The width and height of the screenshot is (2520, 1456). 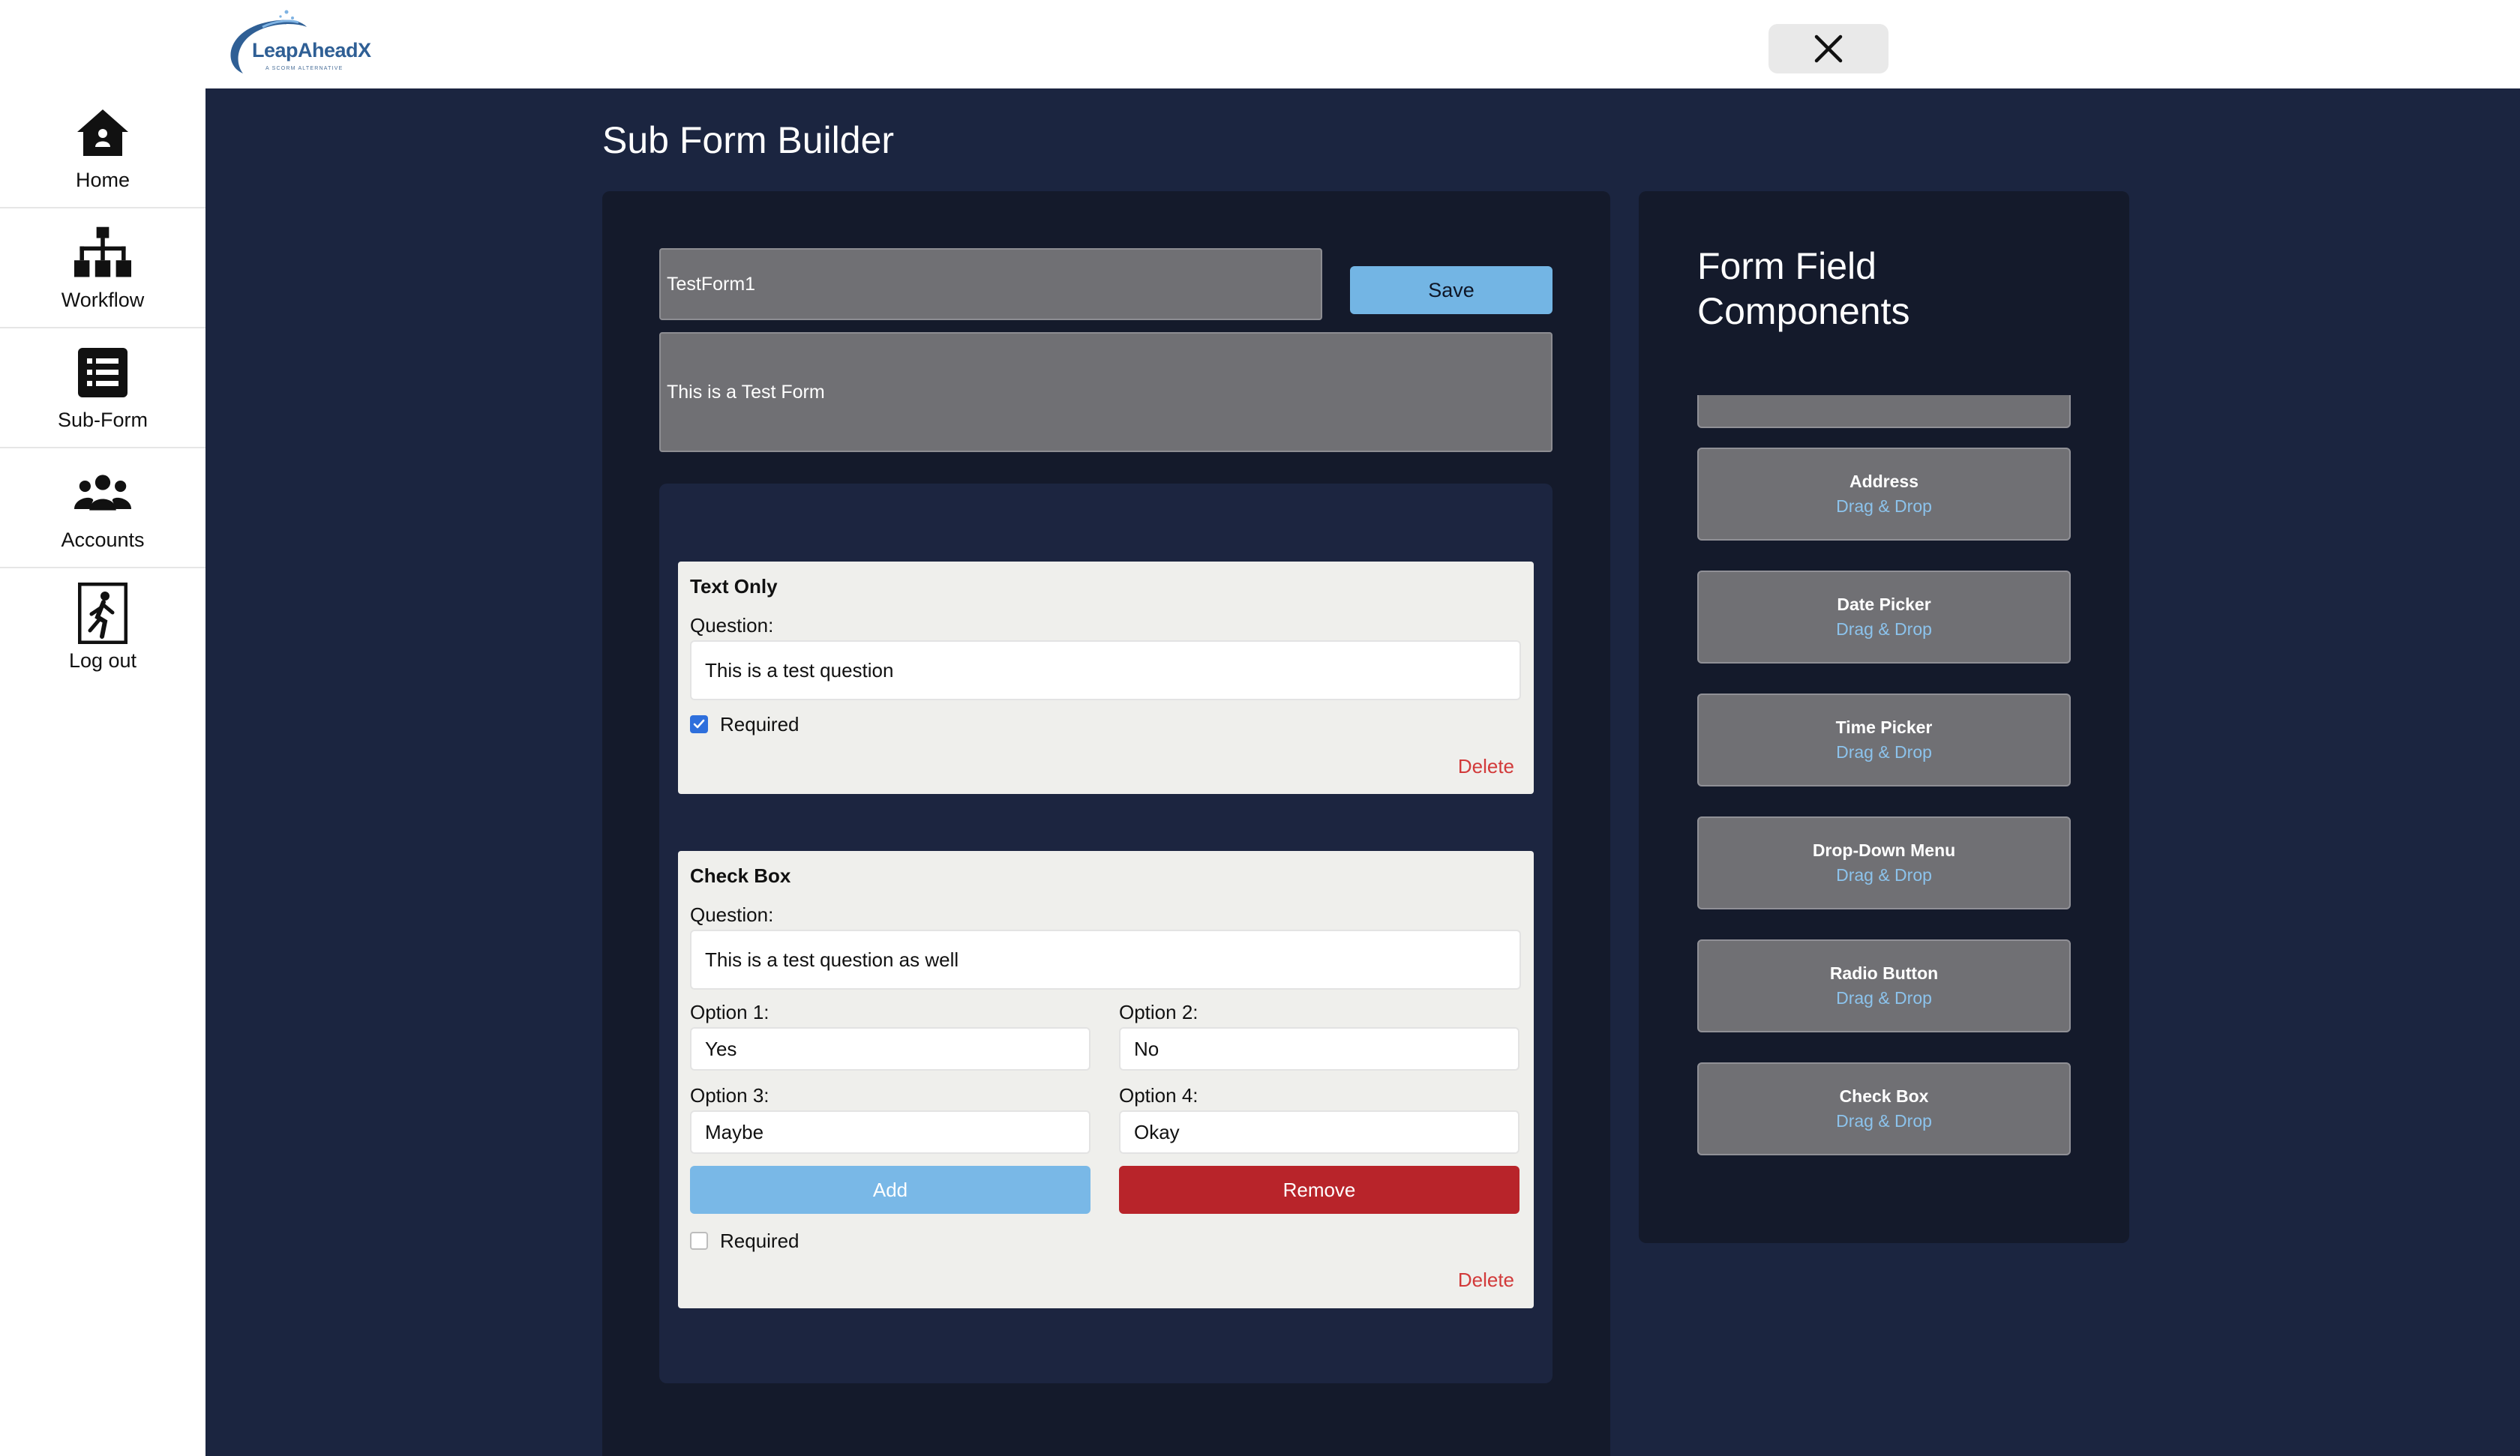 I want to click on component-card-drop-down-menu: Drop-Down Menu Drag & Drop, so click(x=1884, y=862).